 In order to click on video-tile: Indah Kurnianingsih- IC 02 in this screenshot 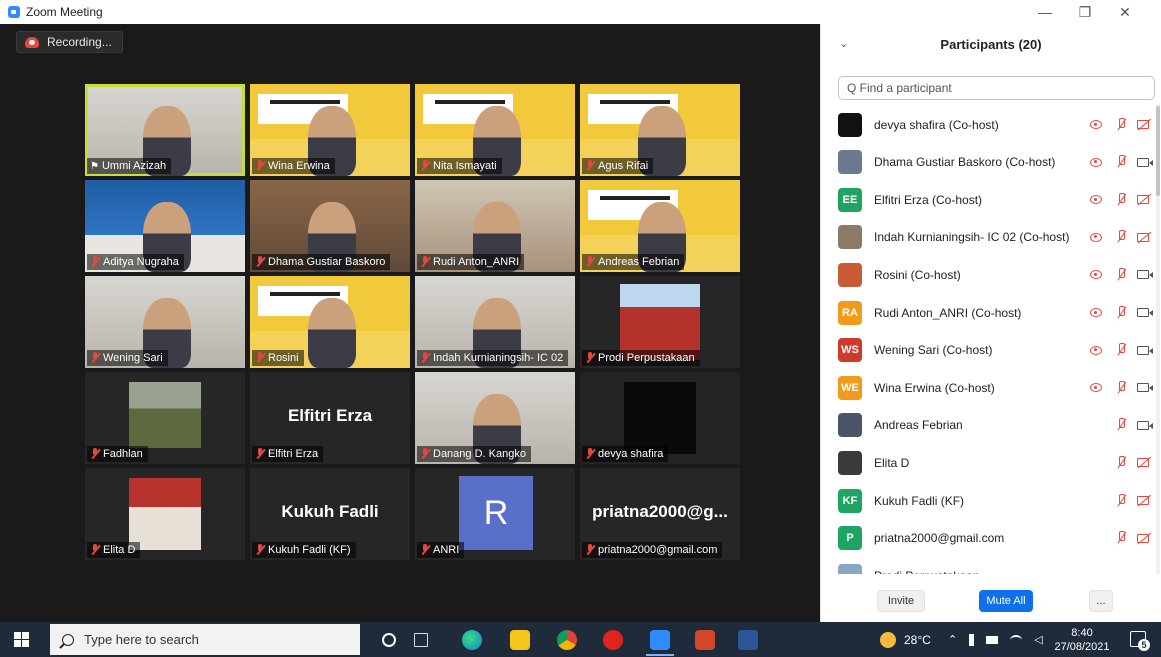, I will do `click(495, 322)`.